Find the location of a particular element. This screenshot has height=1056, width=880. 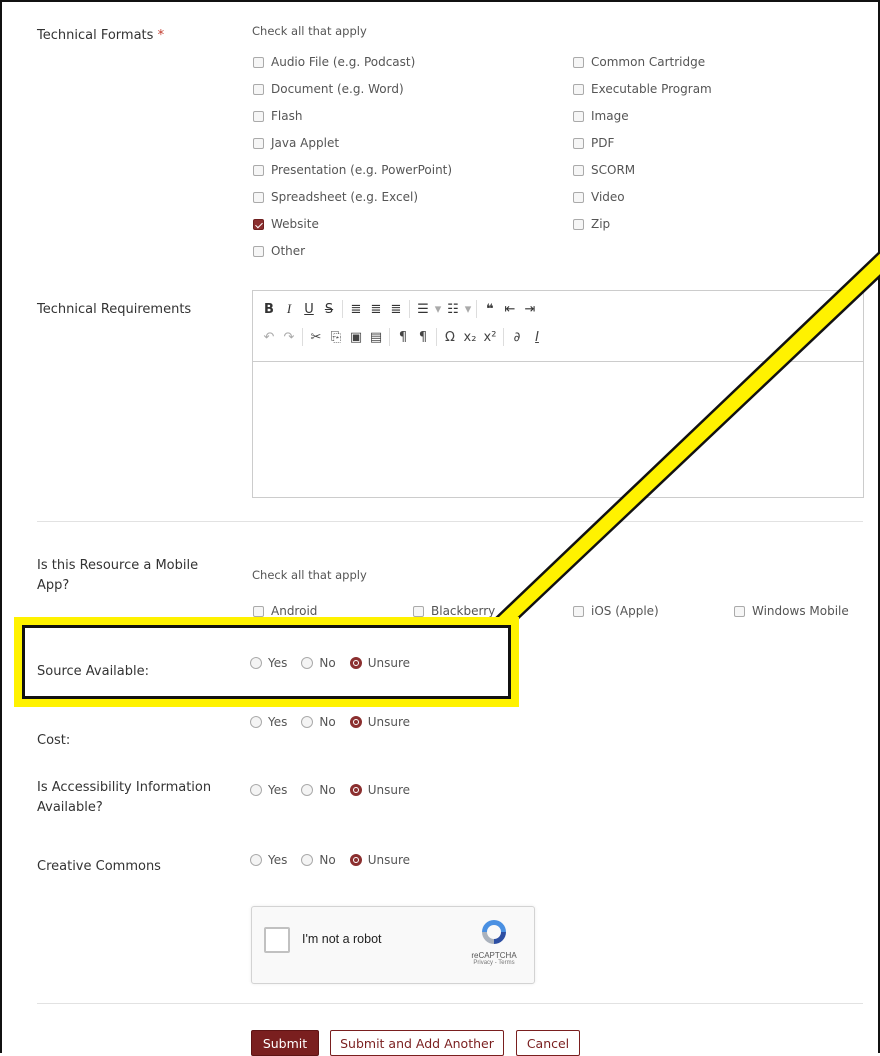

format-option: Website is located at coordinates (286, 224).